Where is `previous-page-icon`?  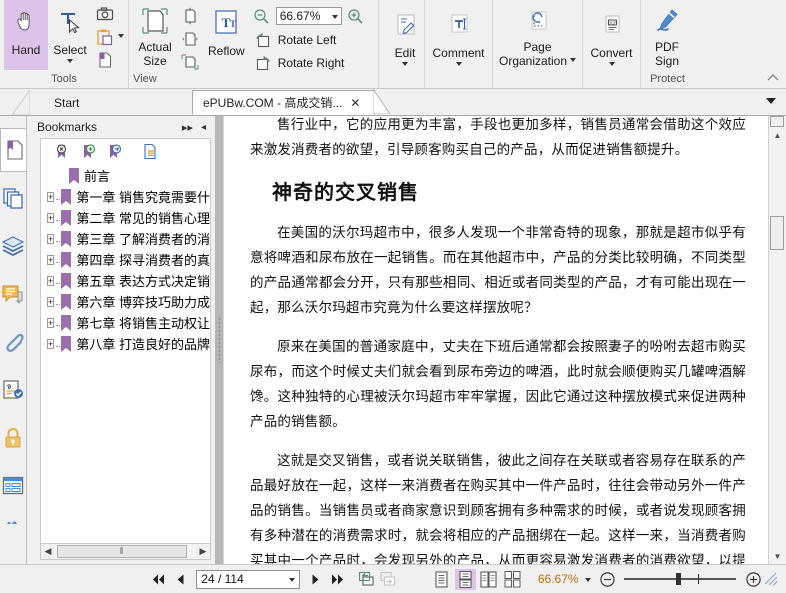
previous-page-icon is located at coordinates (181, 579).